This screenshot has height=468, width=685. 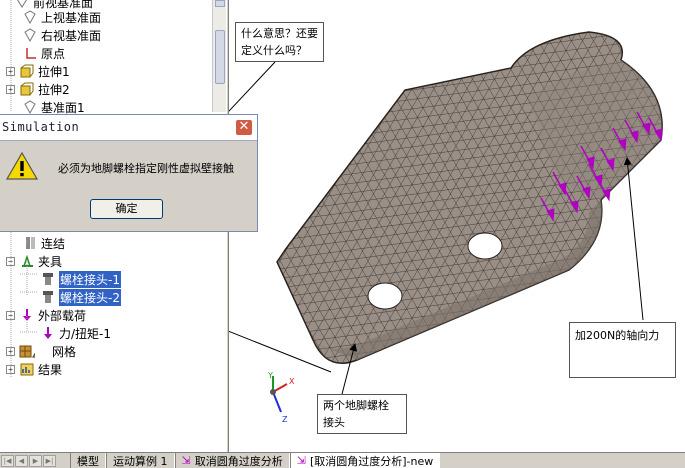 What do you see at coordinates (362, 414) in the screenshot?
I see `callout-anchor-bolts: 两个地脚螺栓 接头` at bounding box center [362, 414].